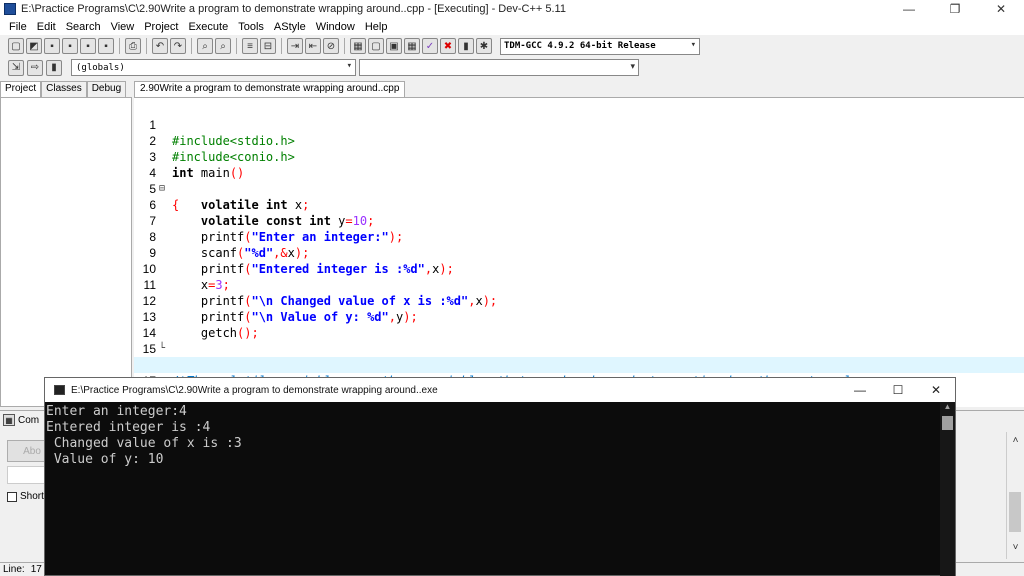 Image resolution: width=1024 pixels, height=576 pixels. What do you see at coordinates (29, 420) in the screenshot?
I see `compiler-tab-label: Com` at bounding box center [29, 420].